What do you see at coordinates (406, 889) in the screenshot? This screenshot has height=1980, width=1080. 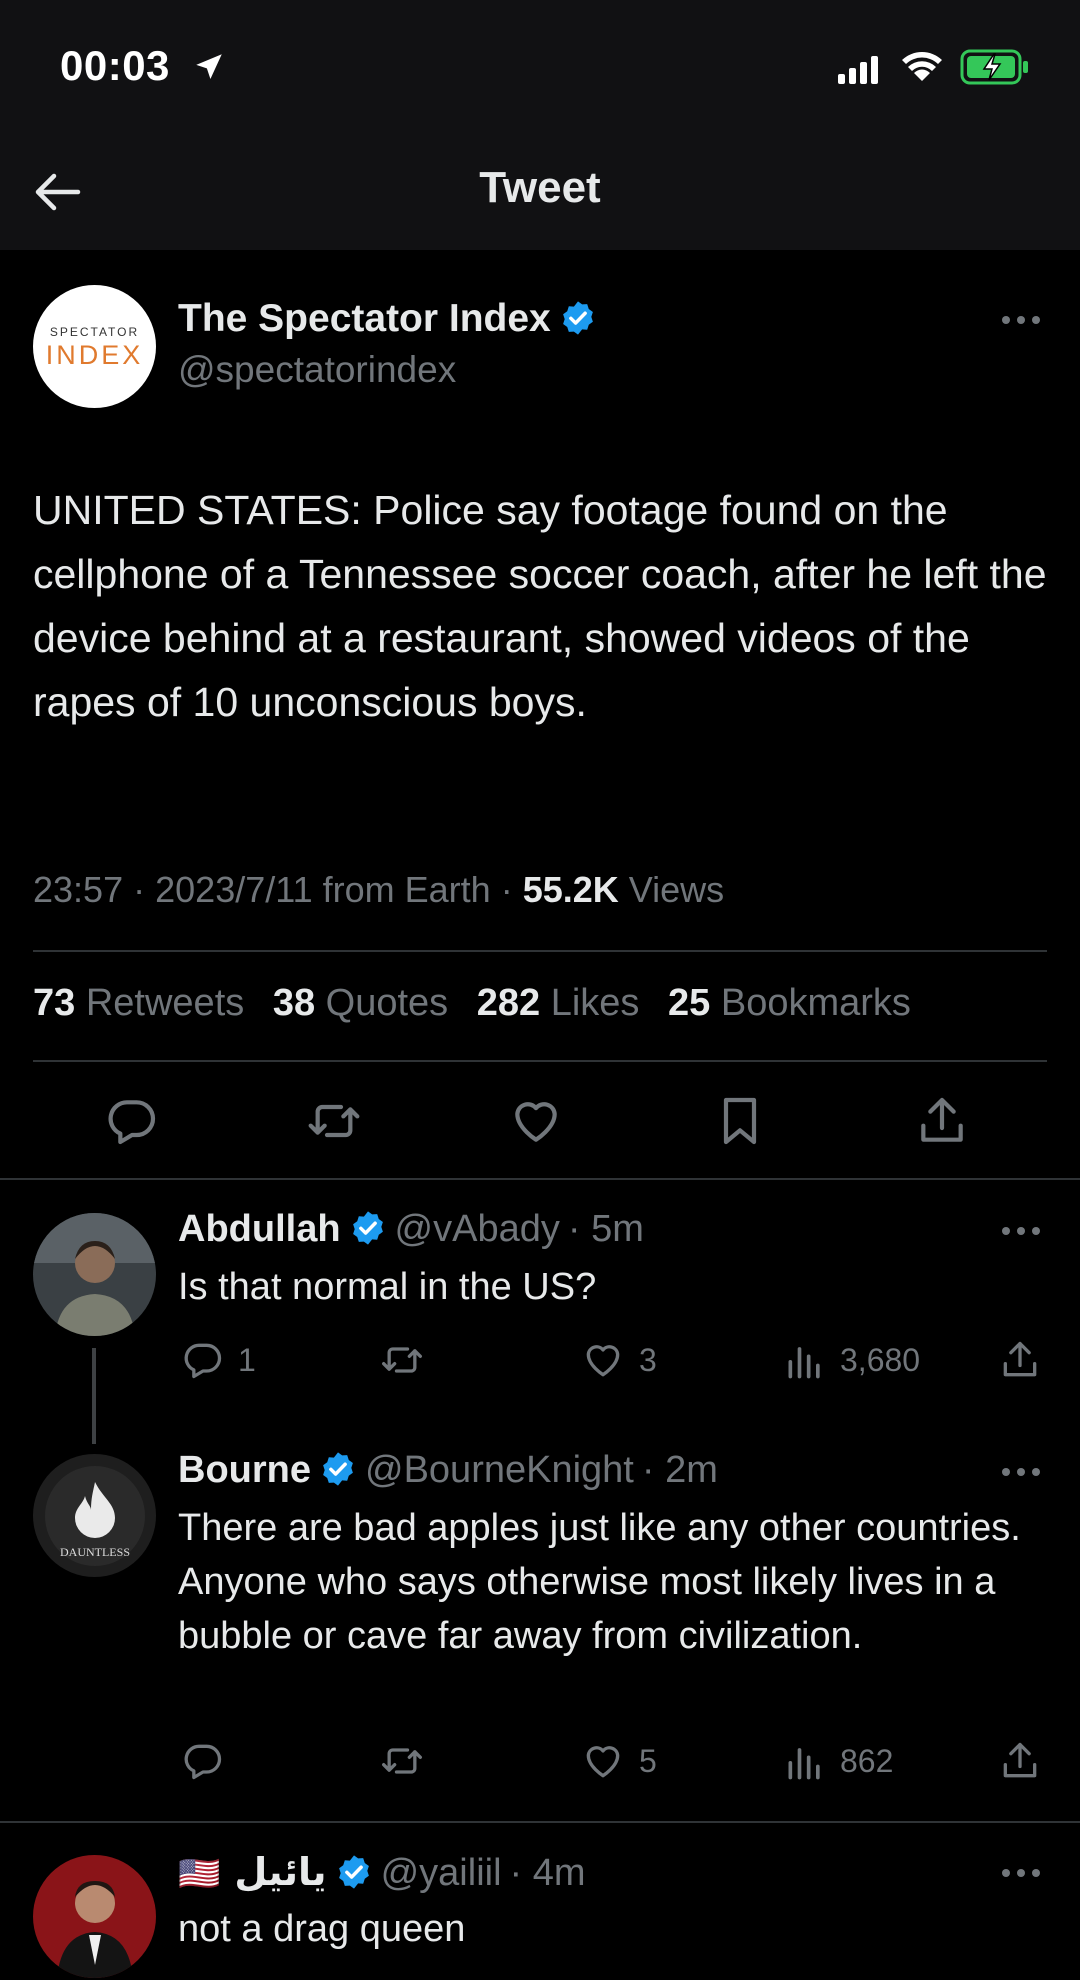 I see `tweet-source: from Earth` at bounding box center [406, 889].